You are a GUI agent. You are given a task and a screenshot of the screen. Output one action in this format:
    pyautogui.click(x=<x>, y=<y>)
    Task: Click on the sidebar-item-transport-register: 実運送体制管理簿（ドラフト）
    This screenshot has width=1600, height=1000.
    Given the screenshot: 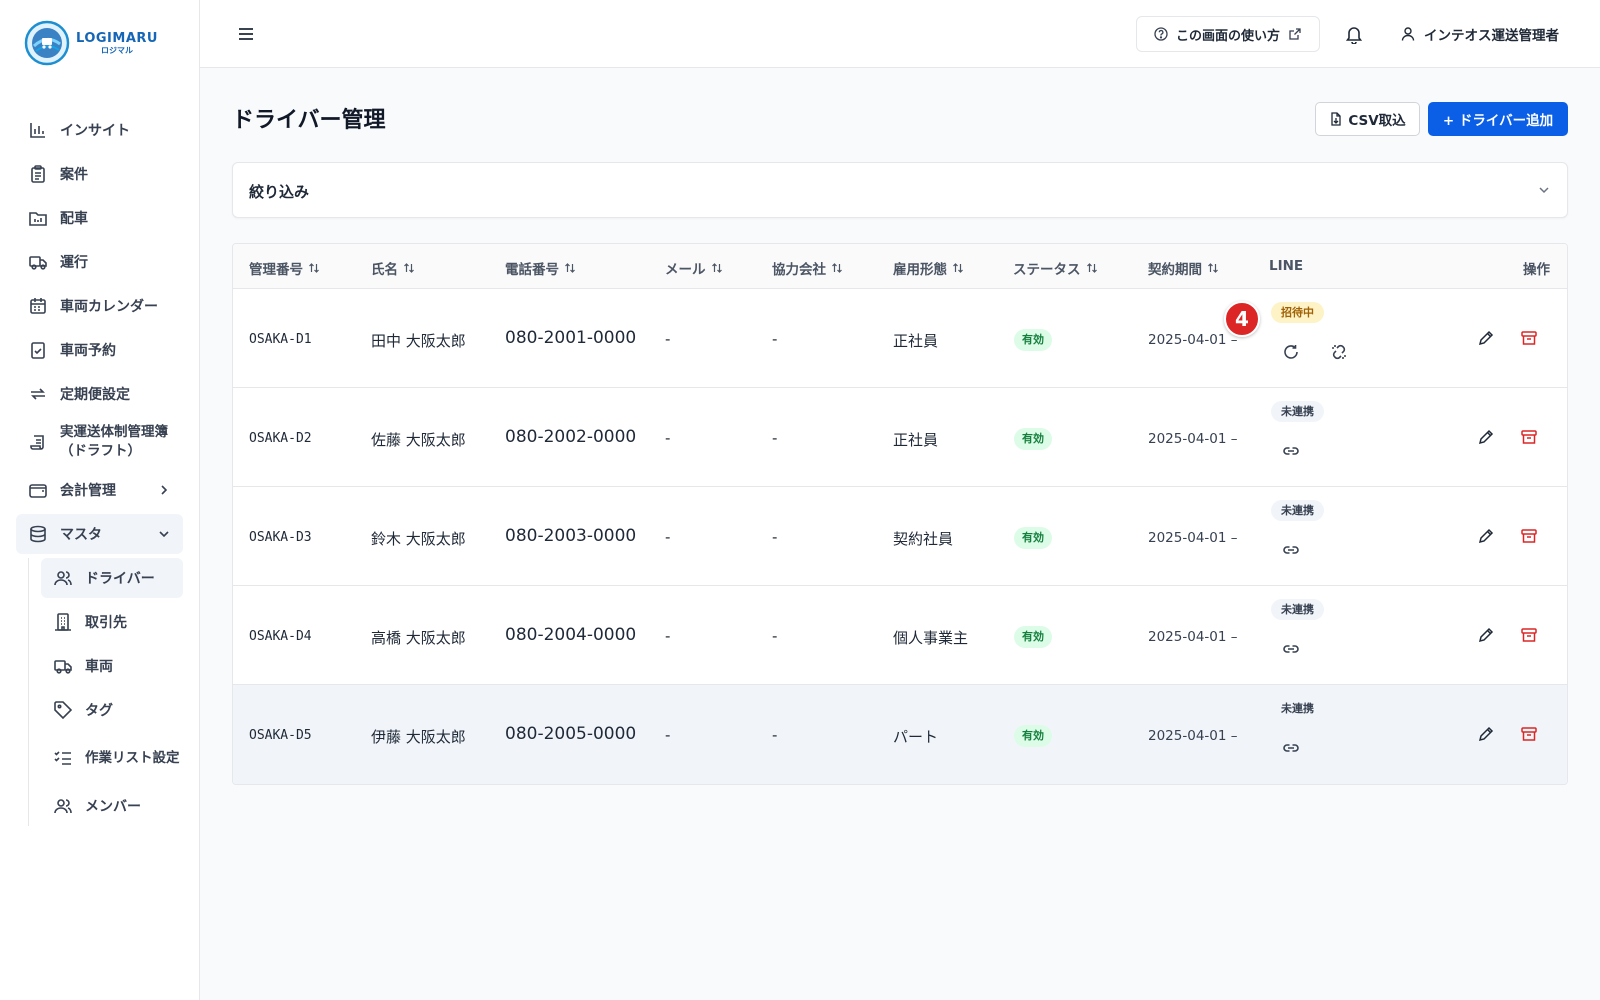 What is the action you would take?
    pyautogui.click(x=99, y=442)
    